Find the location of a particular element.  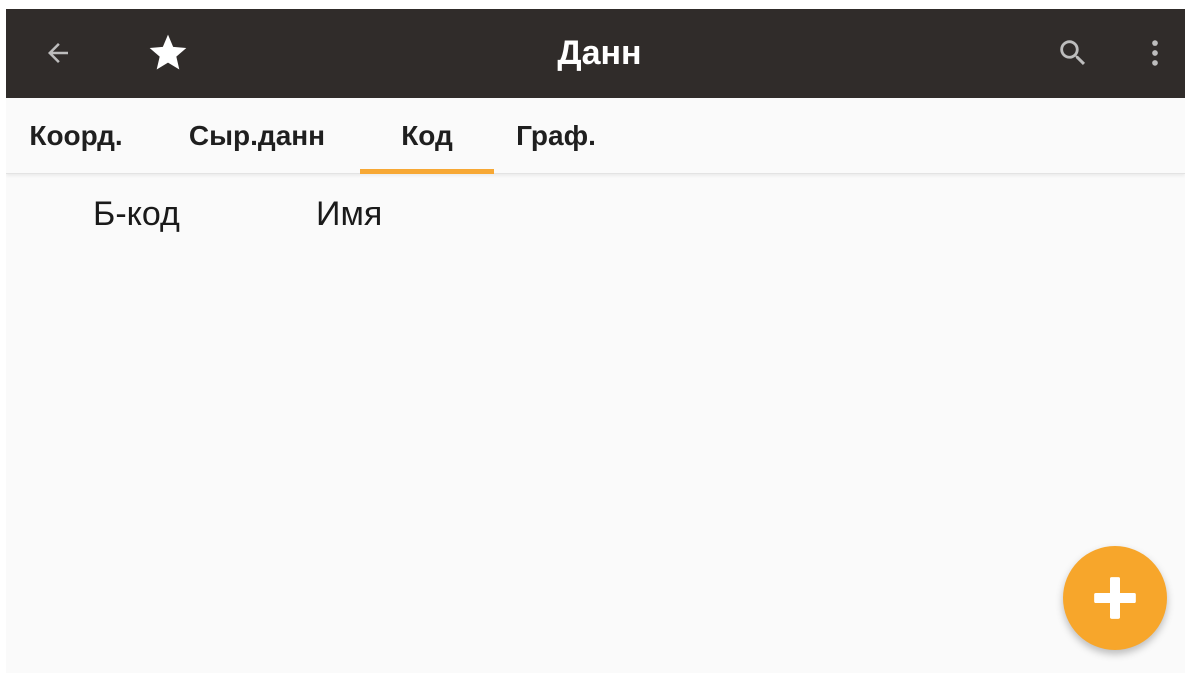

tab-bar: Коорд. Сыр.данн Код Граф. is located at coordinates (595, 136).